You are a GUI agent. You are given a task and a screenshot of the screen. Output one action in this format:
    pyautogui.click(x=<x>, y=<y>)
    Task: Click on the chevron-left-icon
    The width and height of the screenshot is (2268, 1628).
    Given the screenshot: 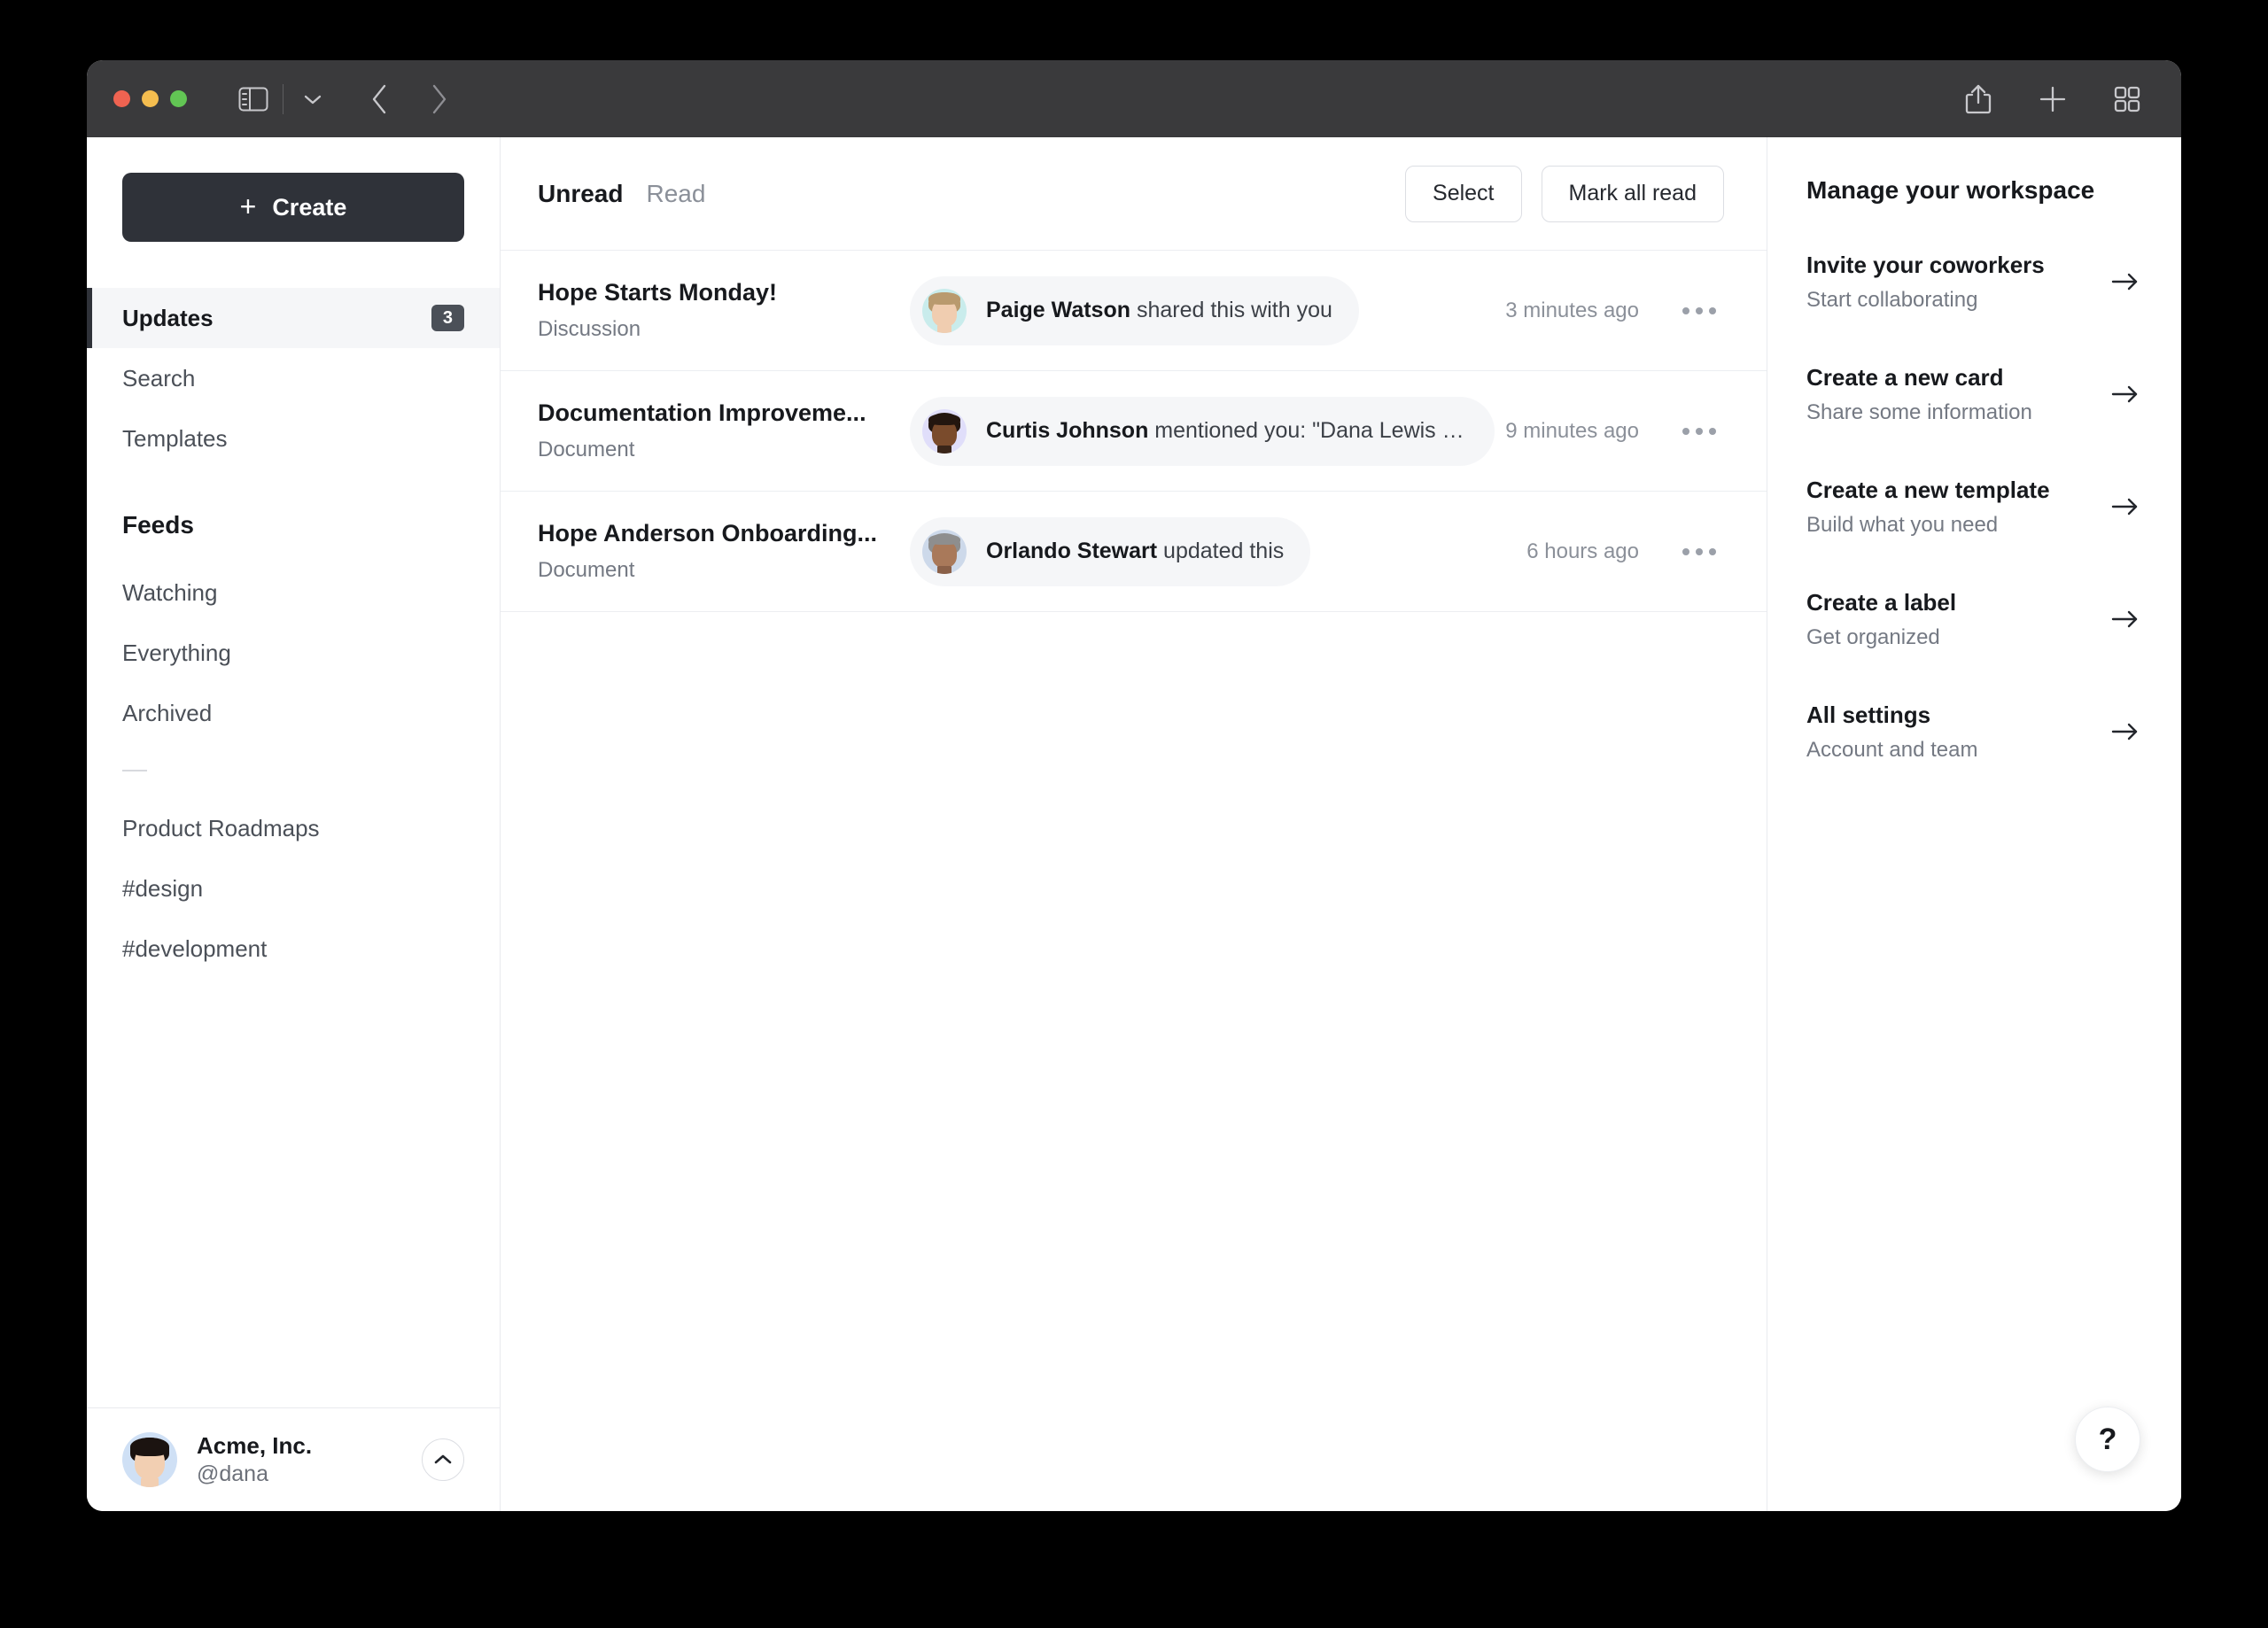 What is the action you would take?
    pyautogui.click(x=379, y=98)
    